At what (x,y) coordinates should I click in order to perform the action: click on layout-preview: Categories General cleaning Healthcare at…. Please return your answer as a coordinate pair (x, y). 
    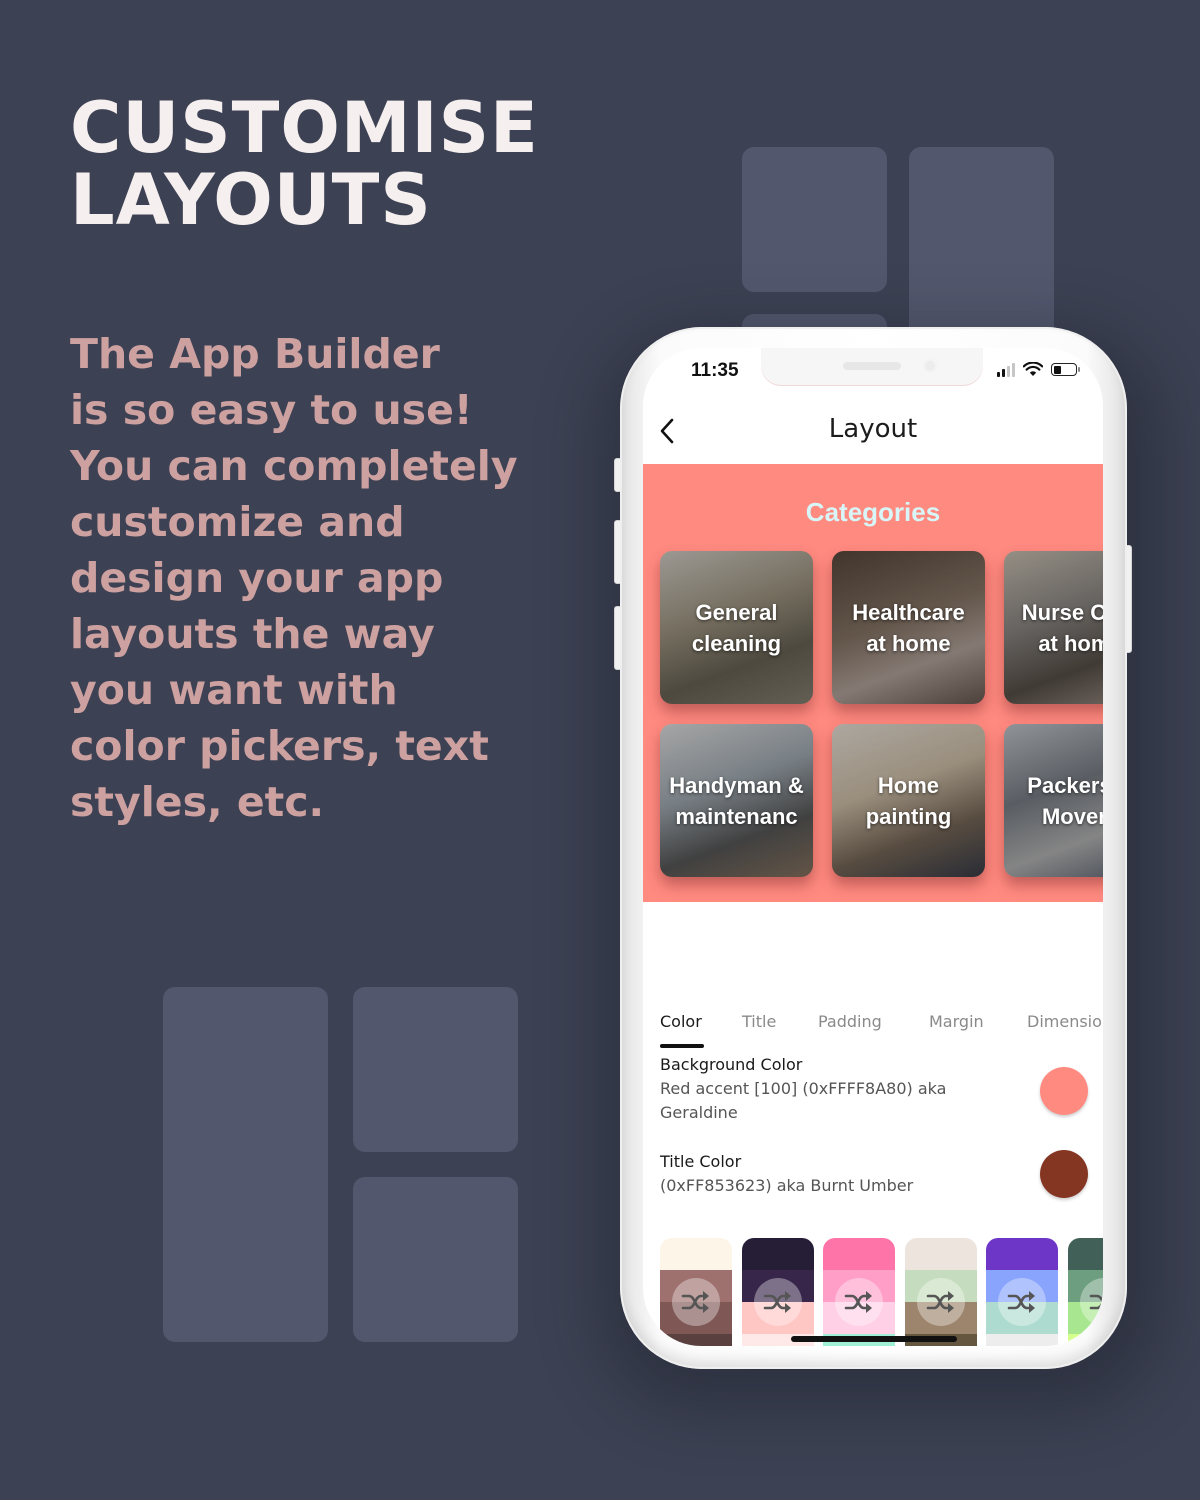
    Looking at the image, I should click on (873, 683).